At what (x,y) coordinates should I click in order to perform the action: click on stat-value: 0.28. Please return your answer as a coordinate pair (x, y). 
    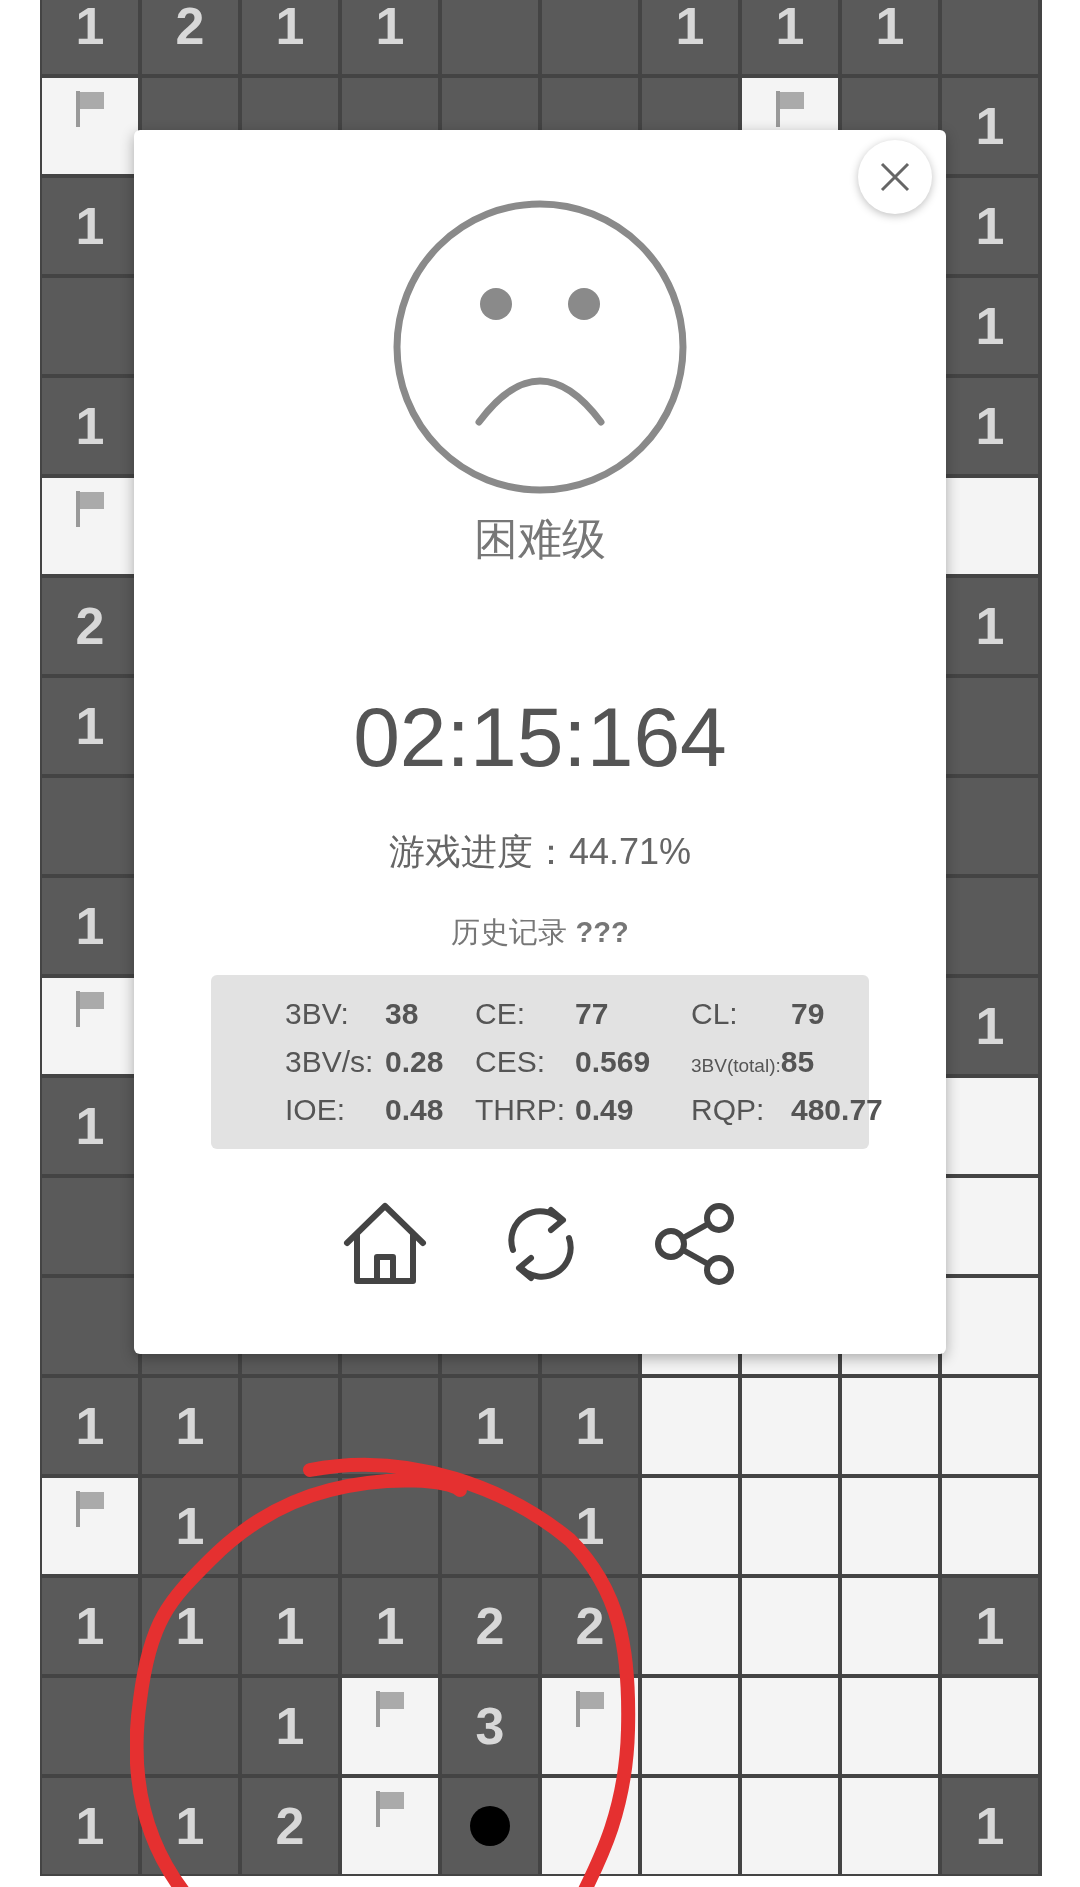
    Looking at the image, I should click on (414, 1062).